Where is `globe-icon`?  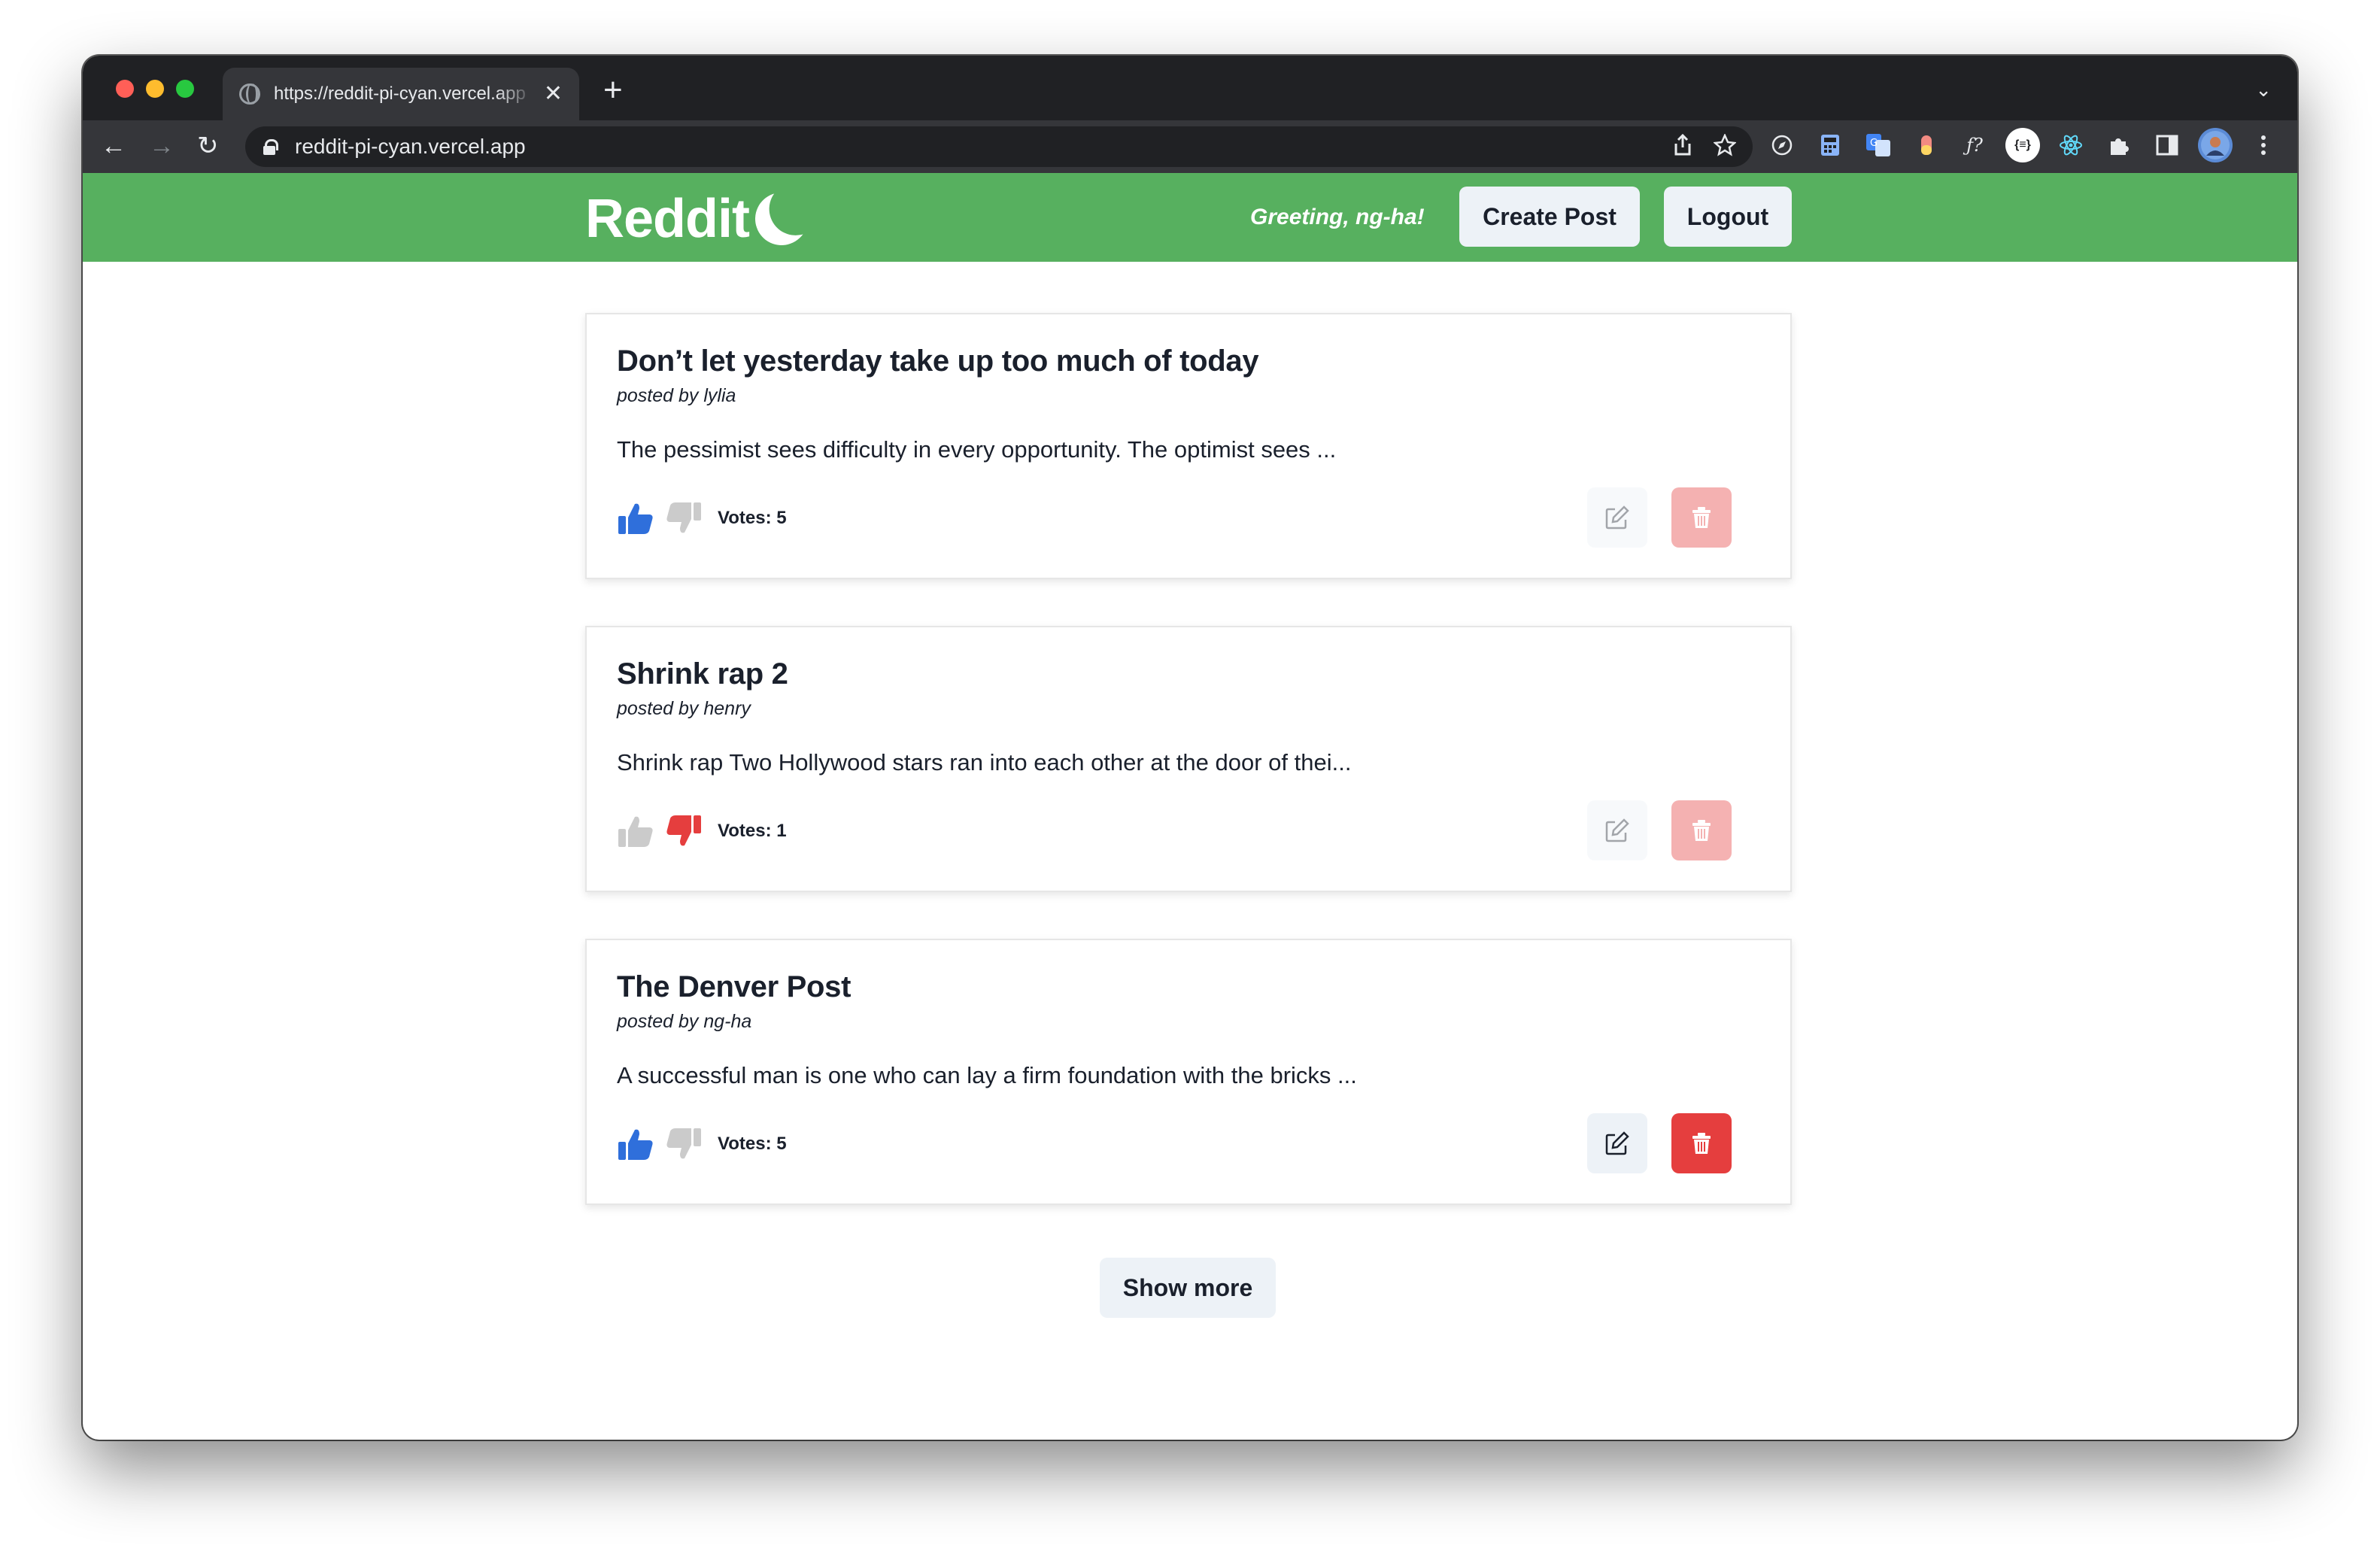 globe-icon is located at coordinates (249, 94).